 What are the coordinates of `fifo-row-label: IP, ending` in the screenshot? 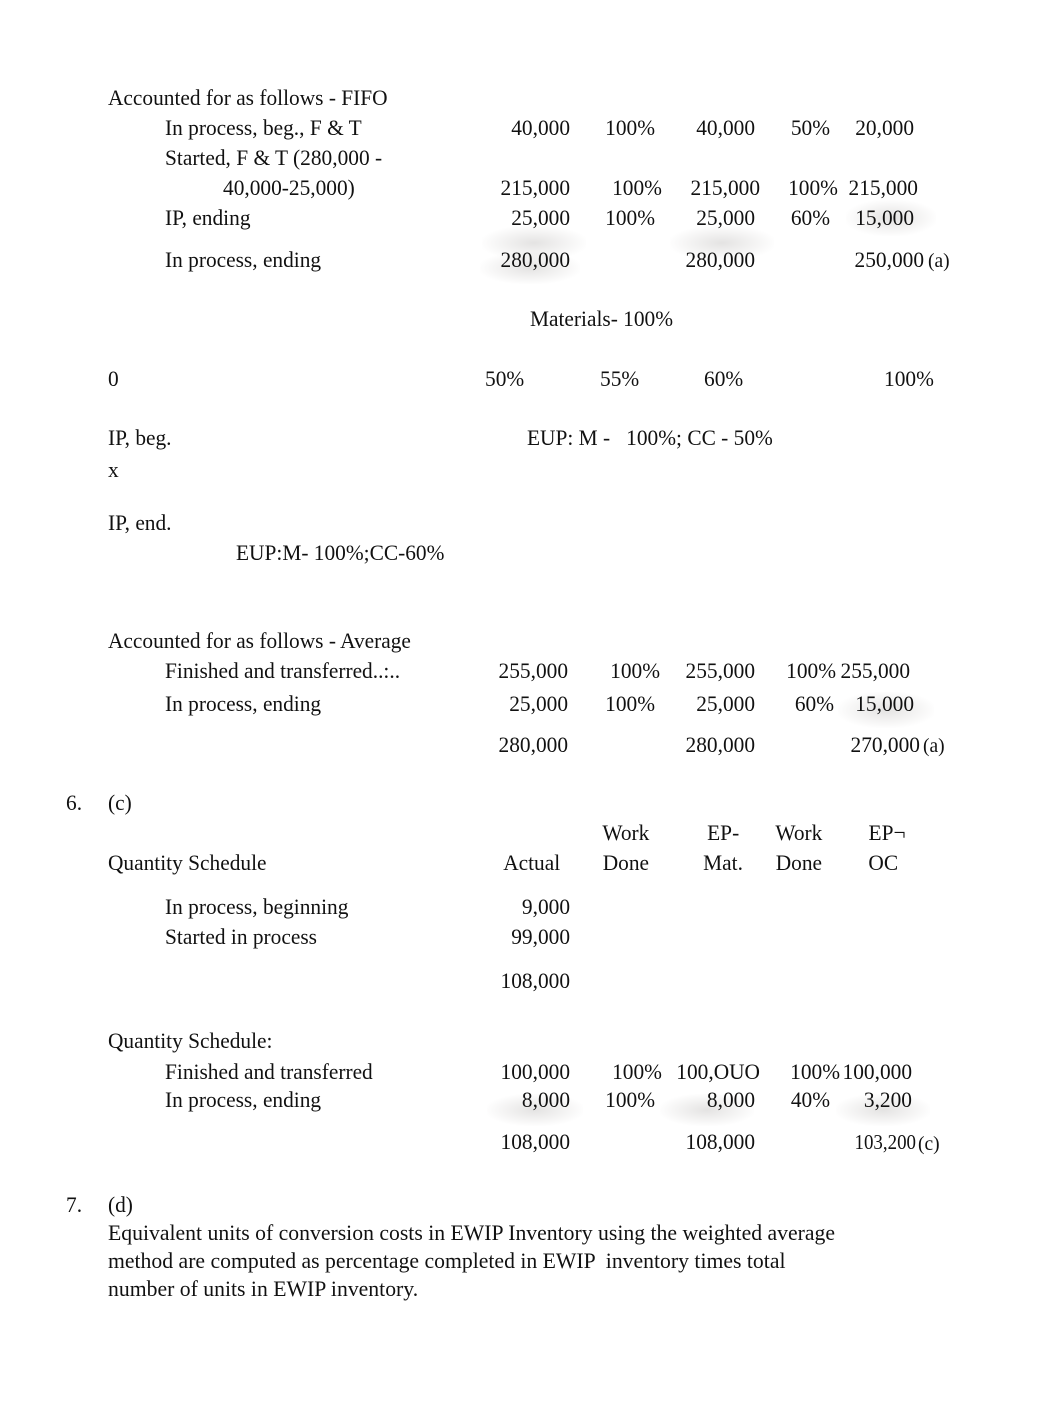 It's located at (208, 217).